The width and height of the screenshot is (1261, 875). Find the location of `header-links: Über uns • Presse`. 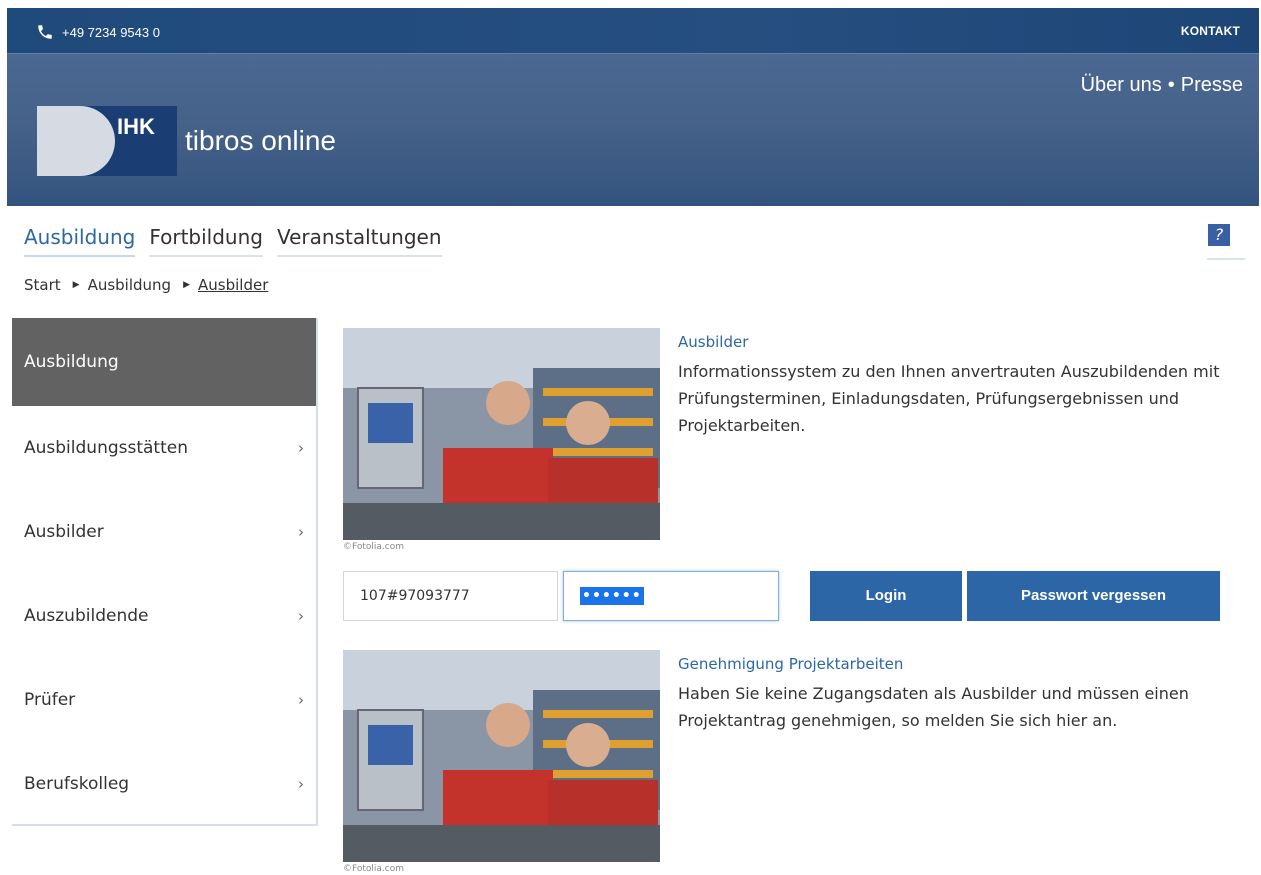

header-links: Über uns • Presse is located at coordinates (1162, 85).